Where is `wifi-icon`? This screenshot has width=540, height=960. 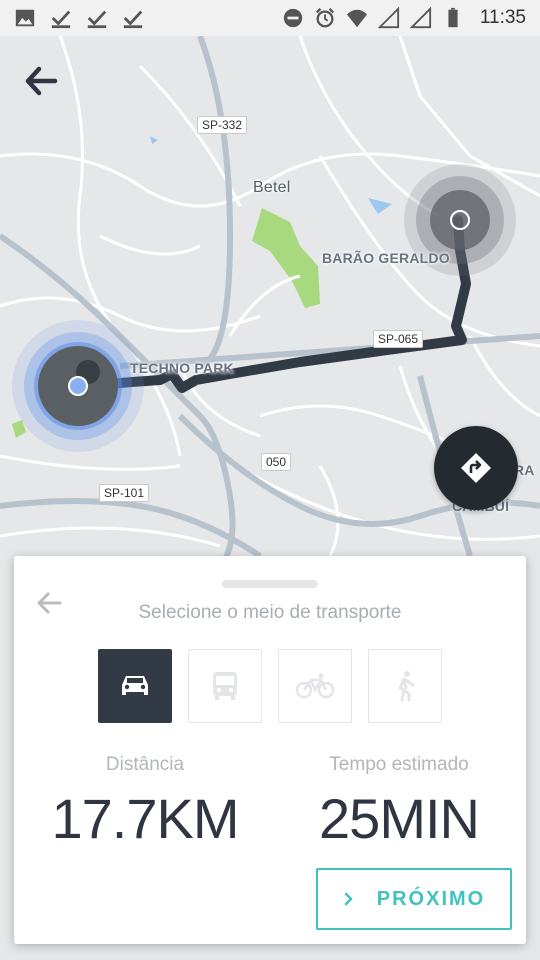 wifi-icon is located at coordinates (356, 18).